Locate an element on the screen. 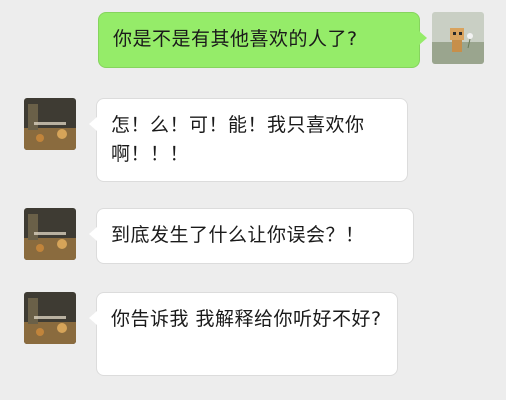 The image size is (506, 400). message-text: 到底发生了什么让你误会？！ is located at coordinates (238, 235).